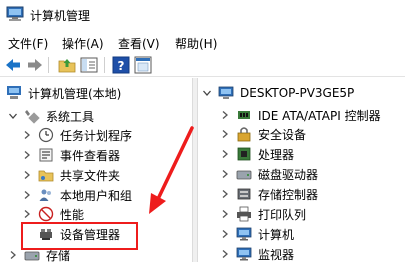 This screenshot has height=262, width=405. What do you see at coordinates (282, 214) in the screenshot?
I see `device-category-label: 打印队列` at bounding box center [282, 214].